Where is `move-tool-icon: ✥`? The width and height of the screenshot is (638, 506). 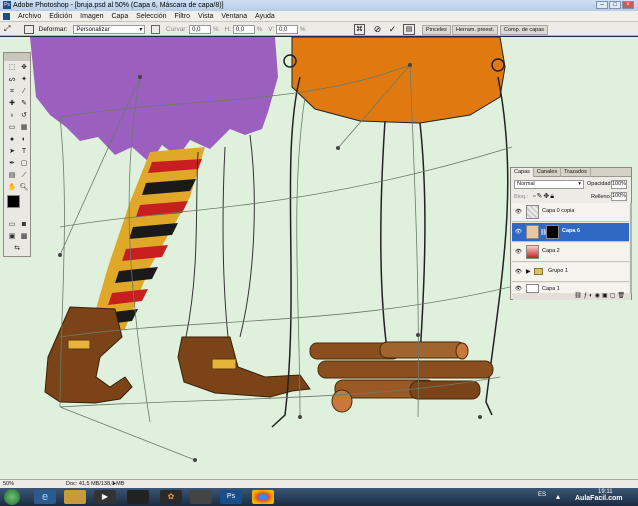 move-tool-icon: ✥ is located at coordinates (24, 68).